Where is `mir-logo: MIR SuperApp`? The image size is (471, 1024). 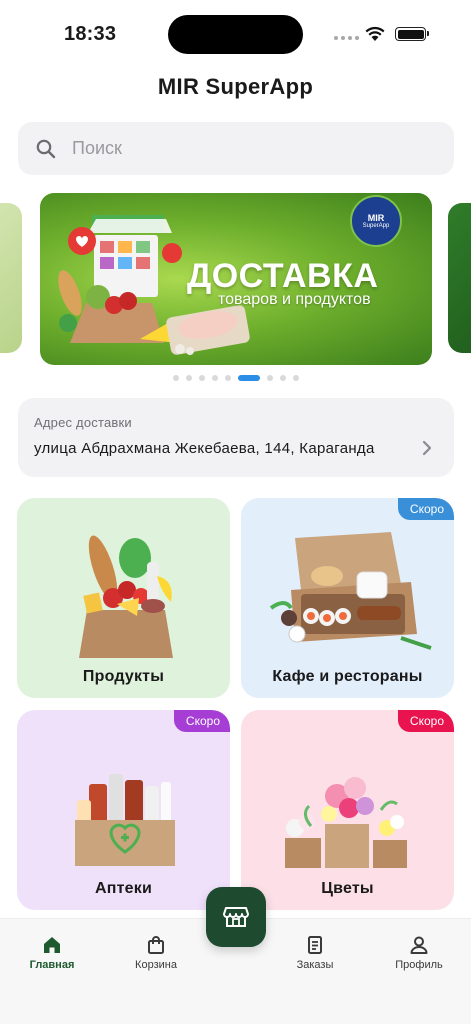 mir-logo: MIR SuperApp is located at coordinates (376, 221).